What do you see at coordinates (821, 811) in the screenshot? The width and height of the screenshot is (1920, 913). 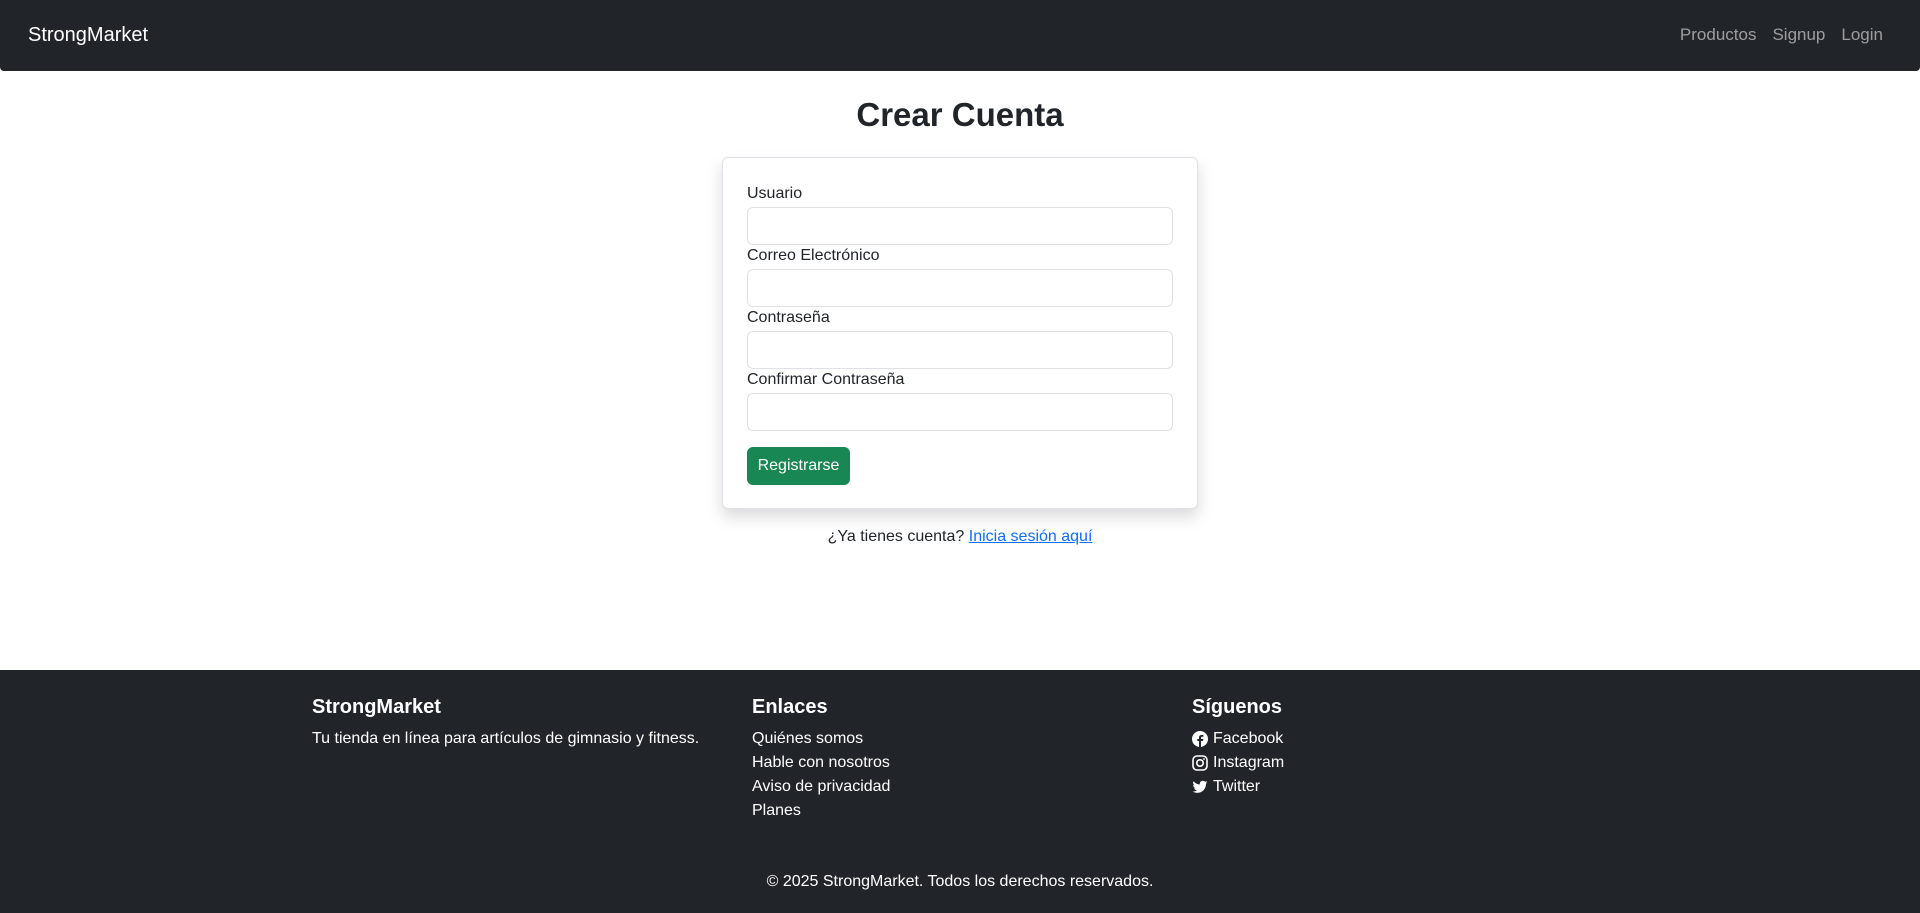 I see `footer-link-planes: Planes` at bounding box center [821, 811].